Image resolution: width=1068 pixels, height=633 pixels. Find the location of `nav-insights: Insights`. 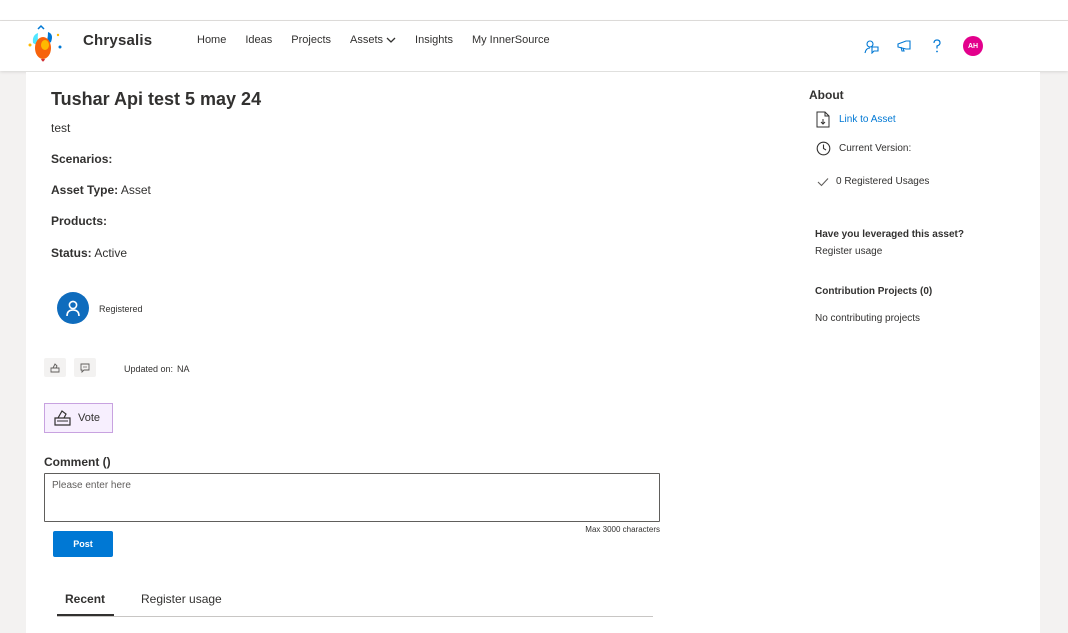

nav-insights: Insights is located at coordinates (434, 40).